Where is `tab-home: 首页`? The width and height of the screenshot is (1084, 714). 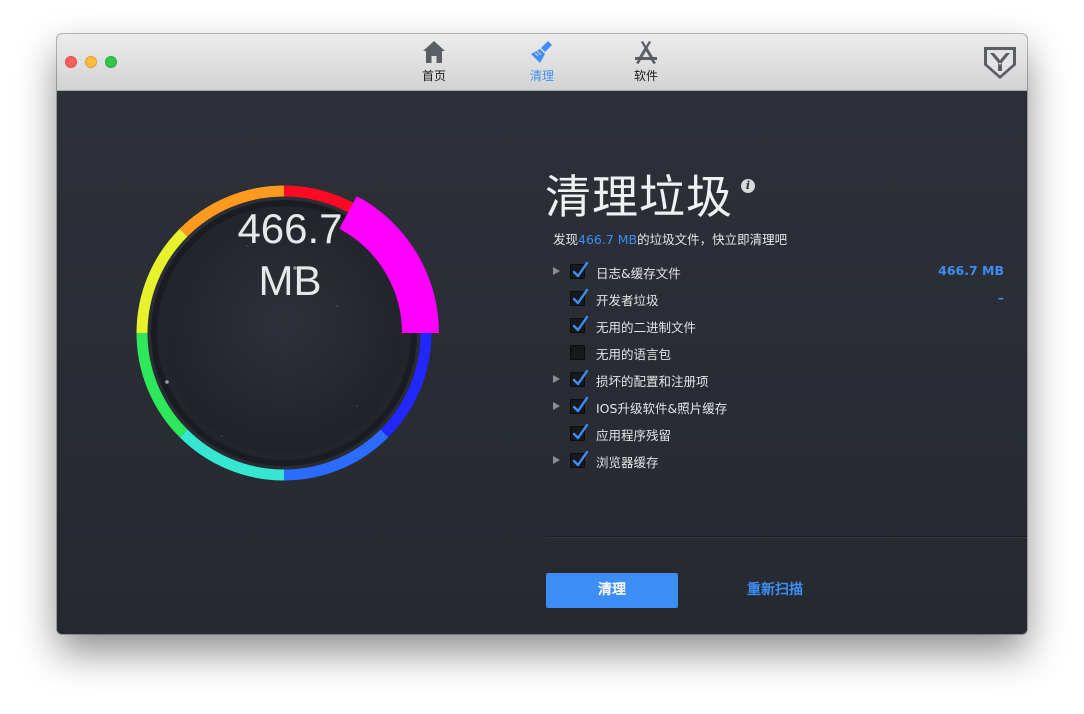 tab-home: 首页 is located at coordinates (434, 63).